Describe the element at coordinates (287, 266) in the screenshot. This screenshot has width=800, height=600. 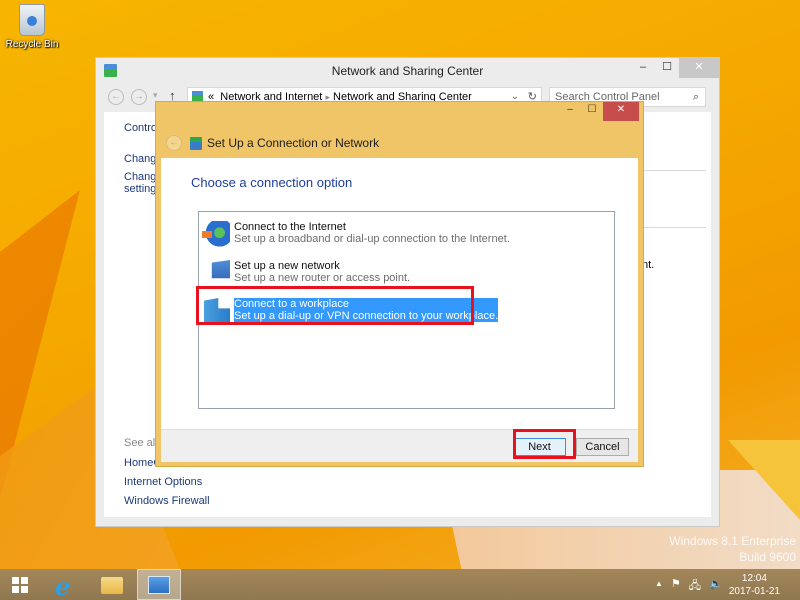
I see `option-title: Set up a new network` at that location.